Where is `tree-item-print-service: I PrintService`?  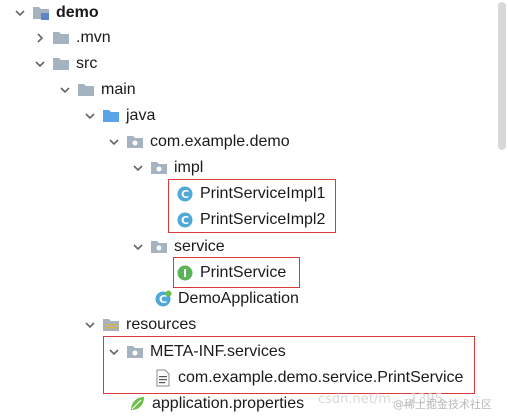
tree-item-print-service: I PrintService is located at coordinates (342, 273).